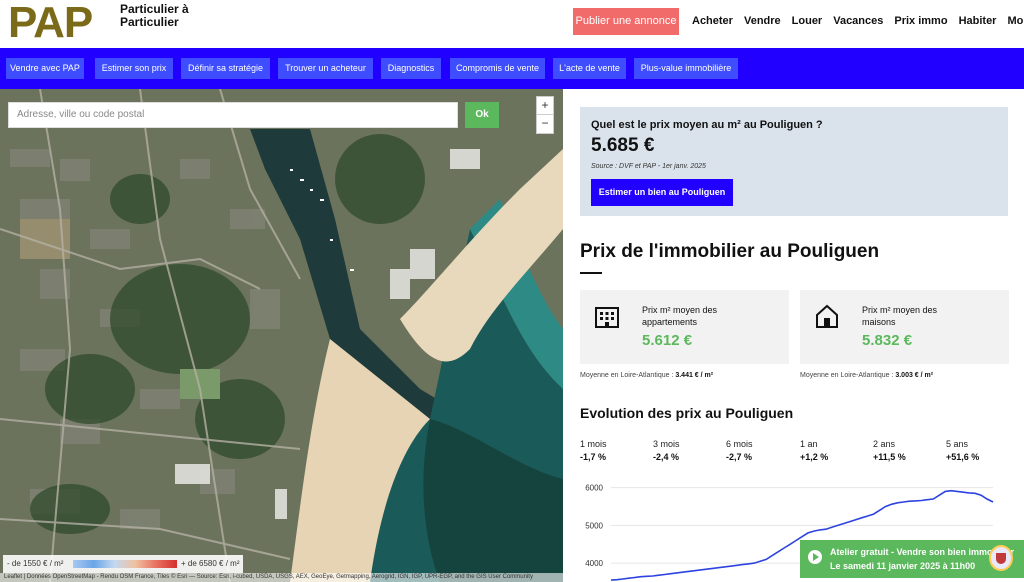 This screenshot has width=1024, height=582. I want to click on period-label: 1 mois, so click(593, 444).